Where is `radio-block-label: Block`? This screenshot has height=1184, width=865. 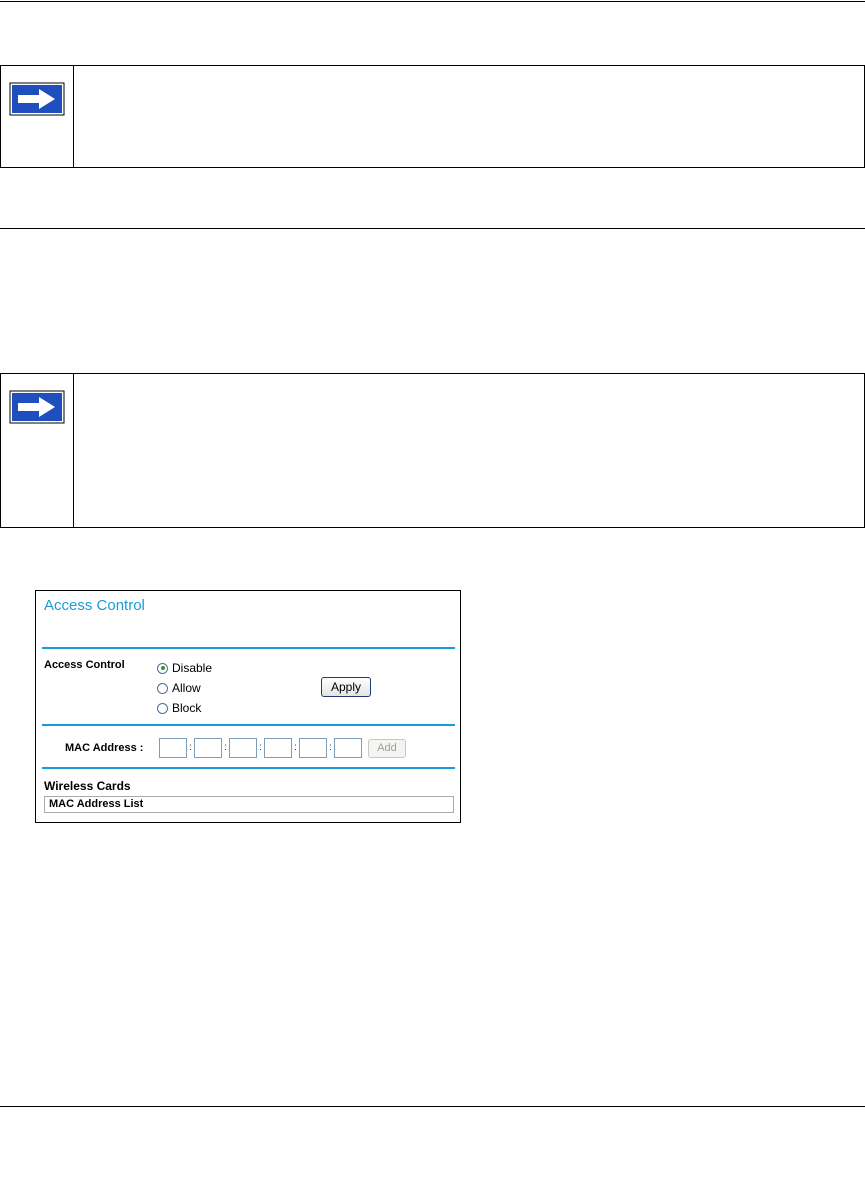 radio-block-label: Block is located at coordinates (187, 708).